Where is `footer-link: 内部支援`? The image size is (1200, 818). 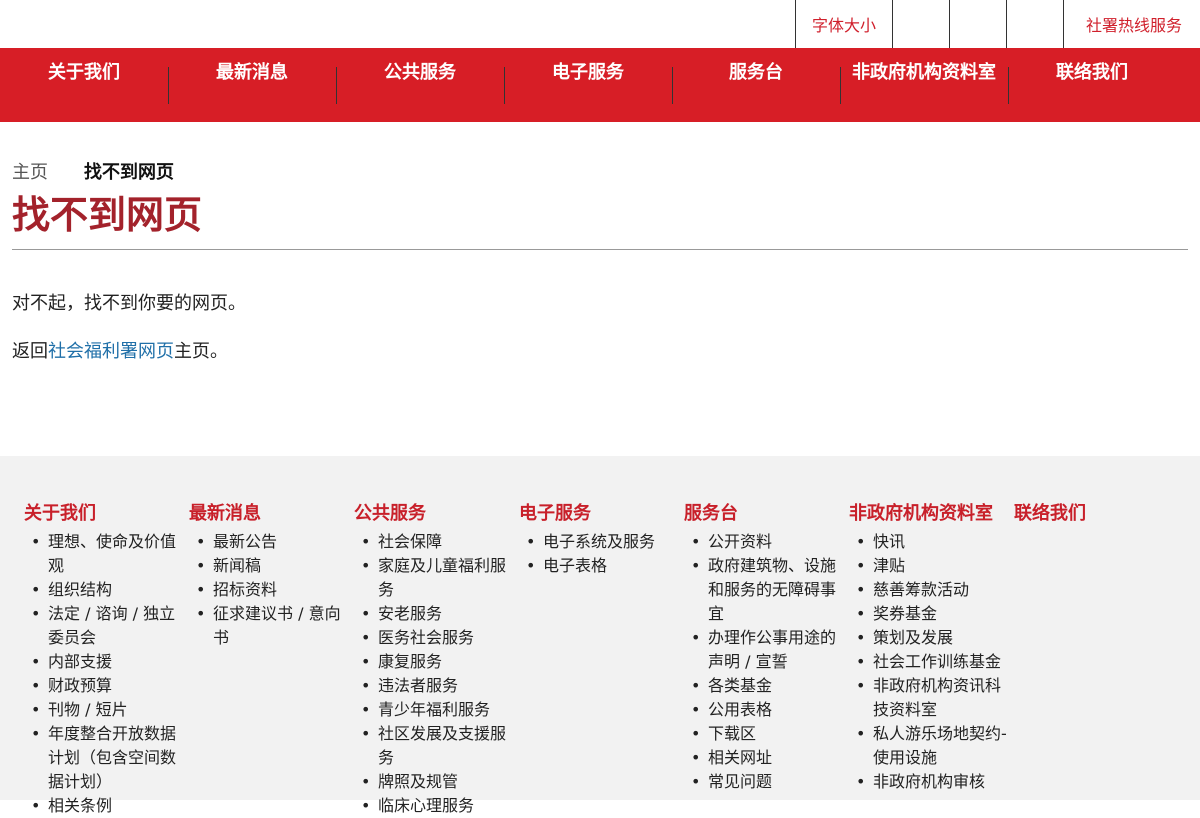 footer-link: 内部支援 is located at coordinates (110, 662).